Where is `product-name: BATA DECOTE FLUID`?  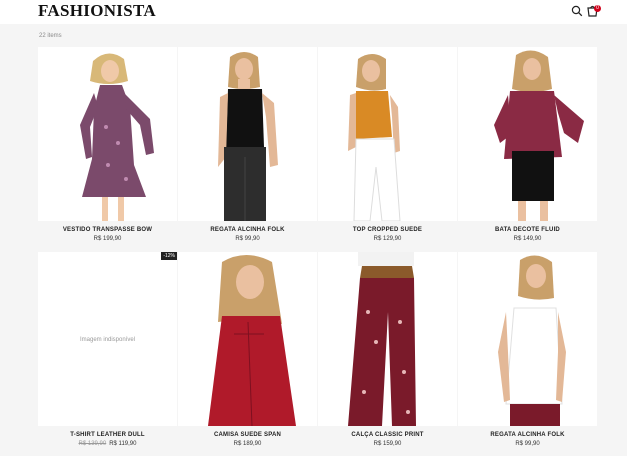
product-name: BATA DECOTE FLUID is located at coordinates (527, 230).